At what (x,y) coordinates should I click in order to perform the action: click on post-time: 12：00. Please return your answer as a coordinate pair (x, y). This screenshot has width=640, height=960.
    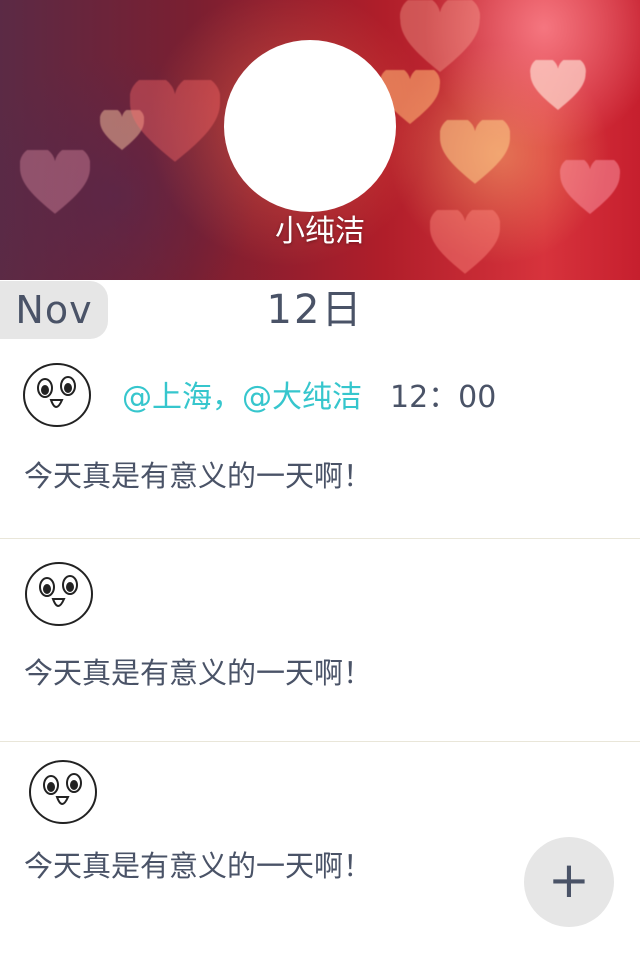
    Looking at the image, I should click on (443, 397).